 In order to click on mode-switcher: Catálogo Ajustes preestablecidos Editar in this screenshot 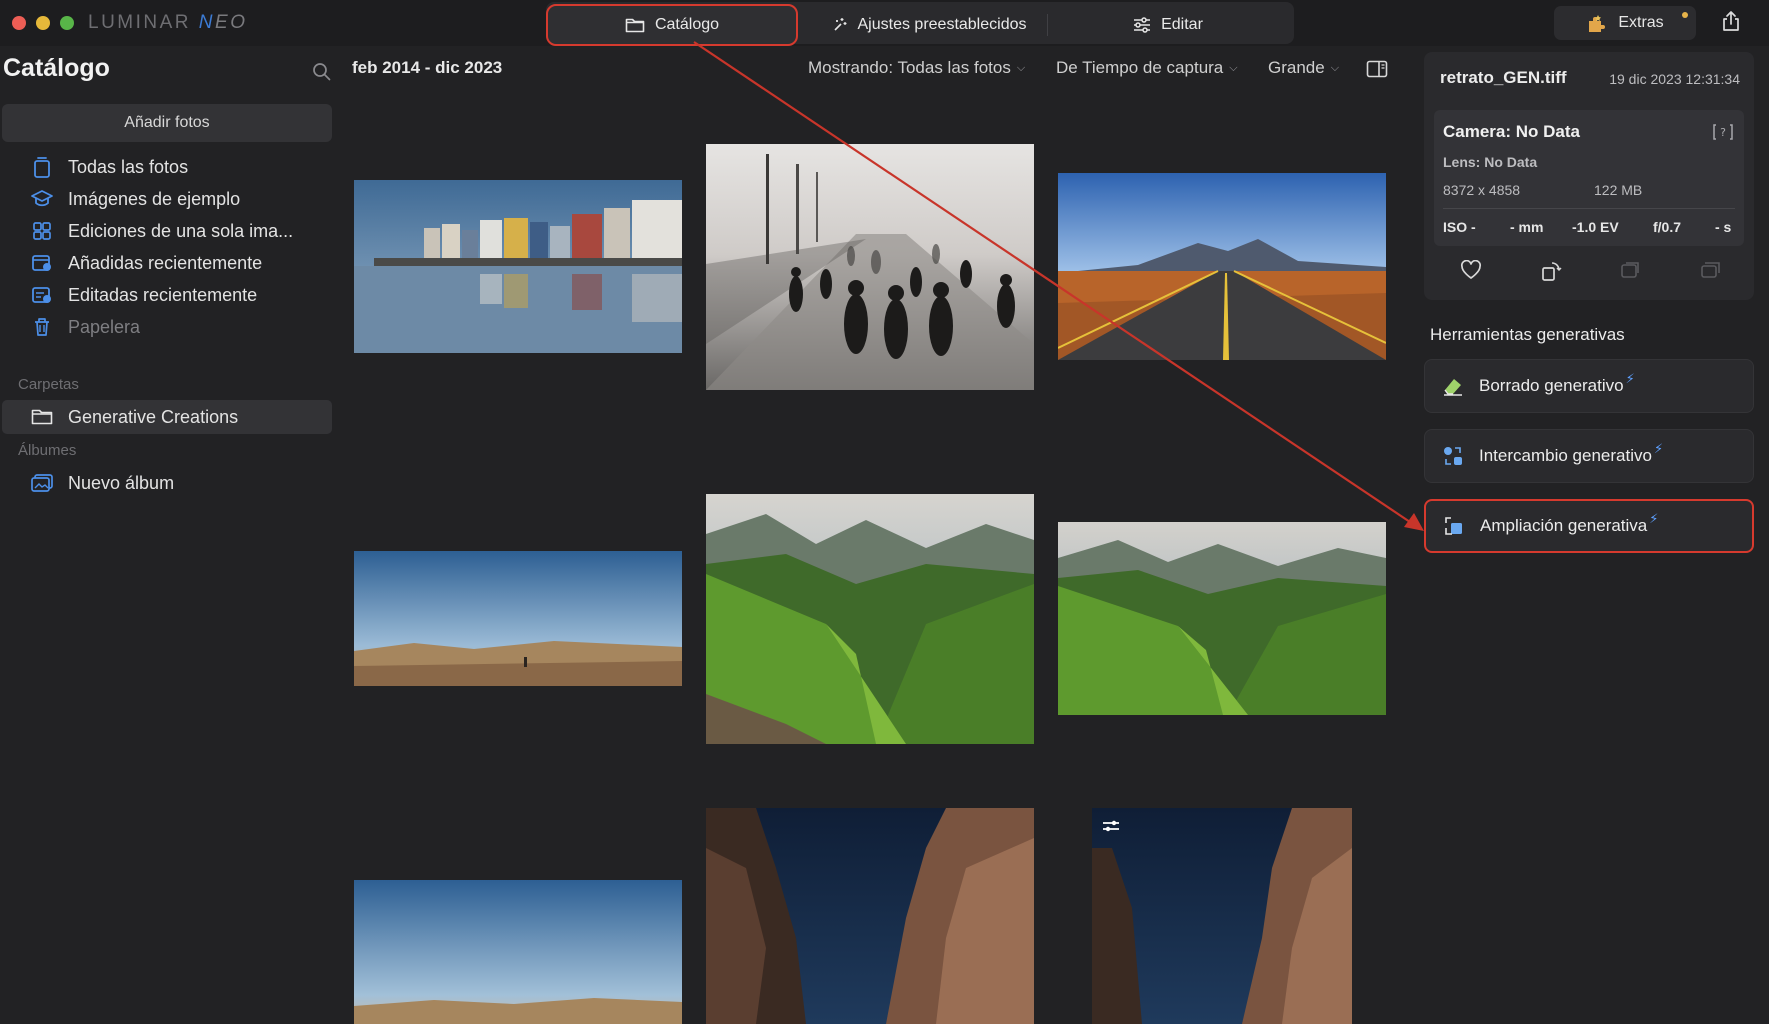, I will do `click(920, 24)`.